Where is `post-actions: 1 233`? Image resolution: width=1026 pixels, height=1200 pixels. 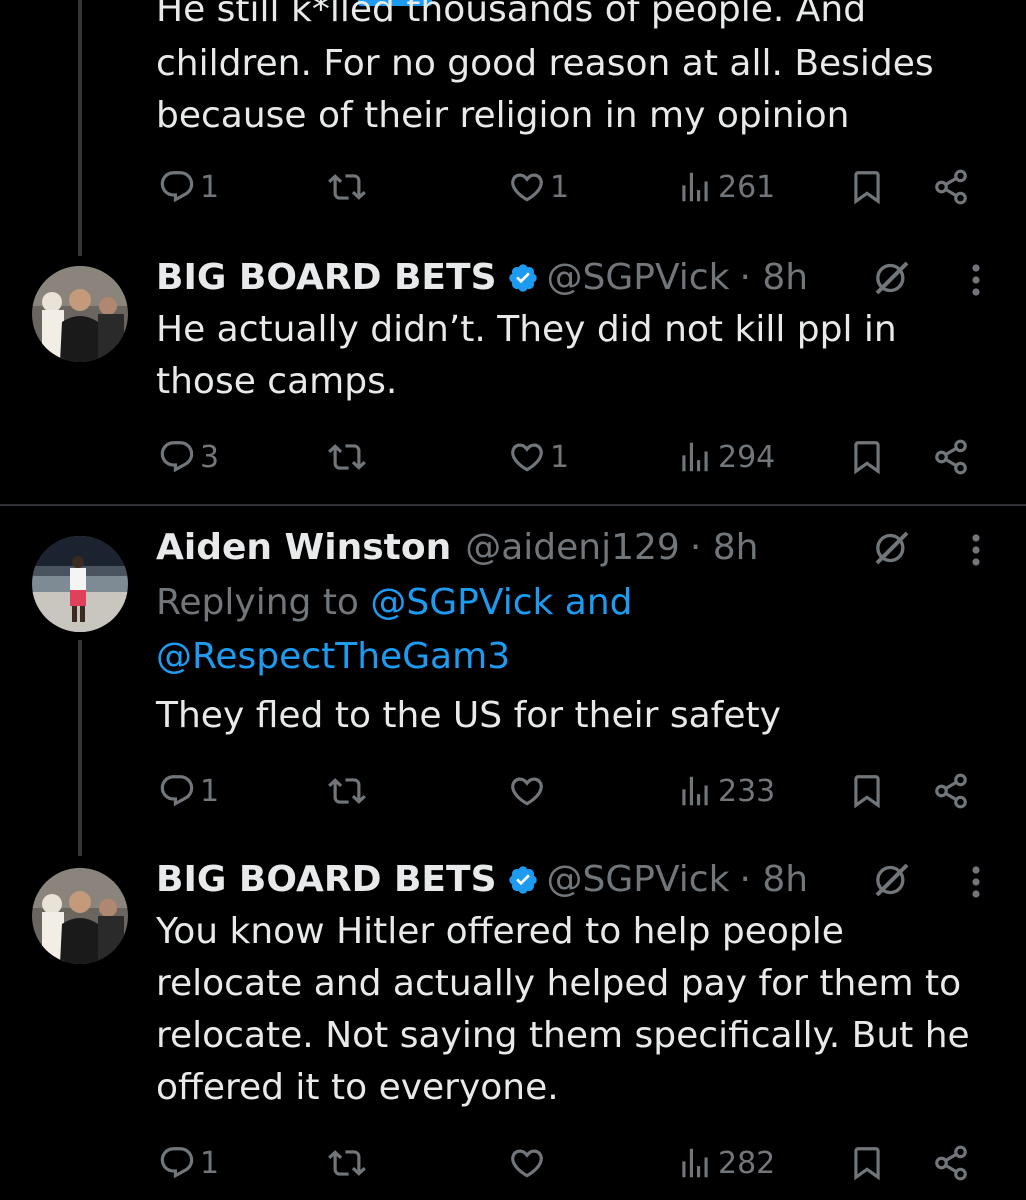 post-actions: 1 233 is located at coordinates (571, 791).